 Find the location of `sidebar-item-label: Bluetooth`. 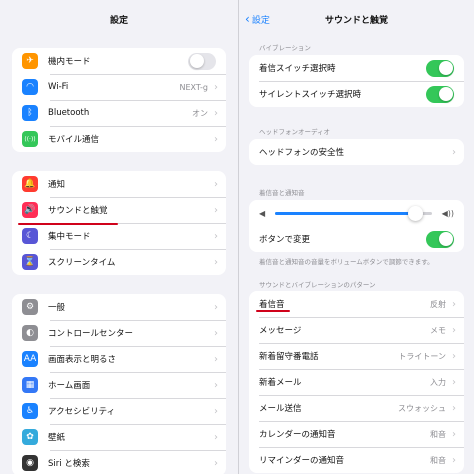

sidebar-item-label: Bluetooth is located at coordinates (69, 113).